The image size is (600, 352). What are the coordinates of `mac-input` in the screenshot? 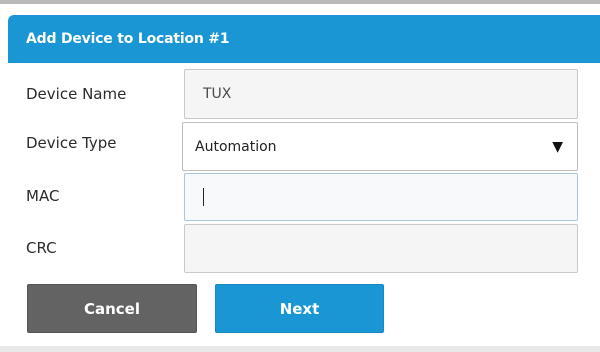 It's located at (381, 197).